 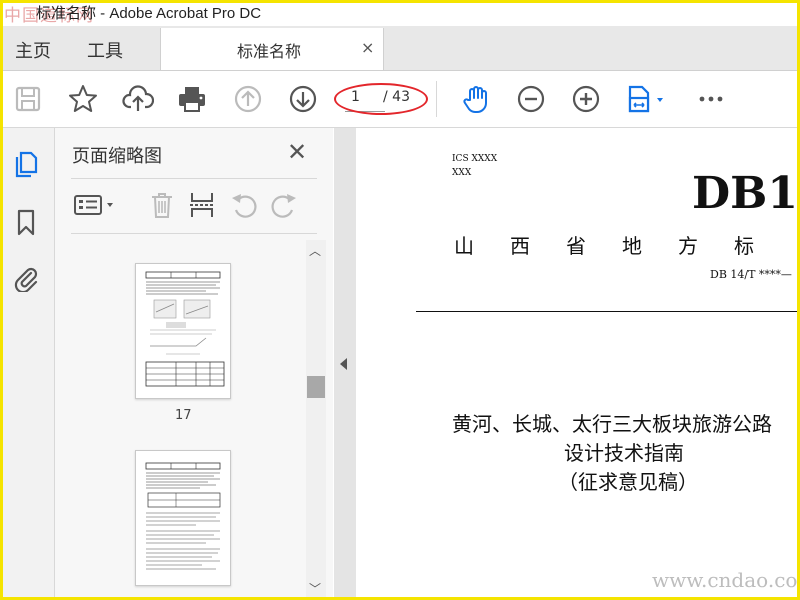 What do you see at coordinates (202, 205) in the screenshot?
I see `extract-page-icon` at bounding box center [202, 205].